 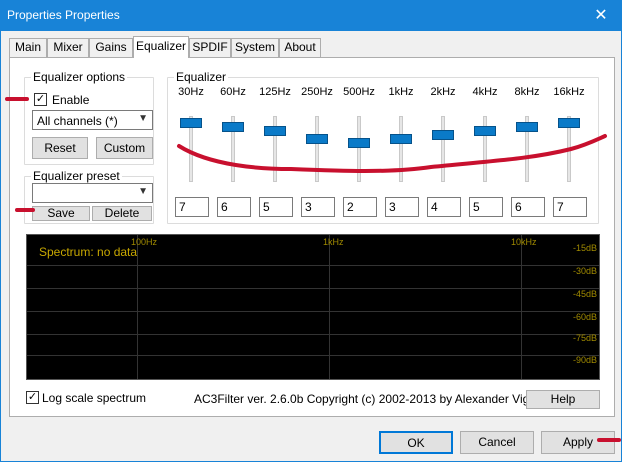 I want to click on channels-select: All channels (*) ▼, so click(x=92, y=120).